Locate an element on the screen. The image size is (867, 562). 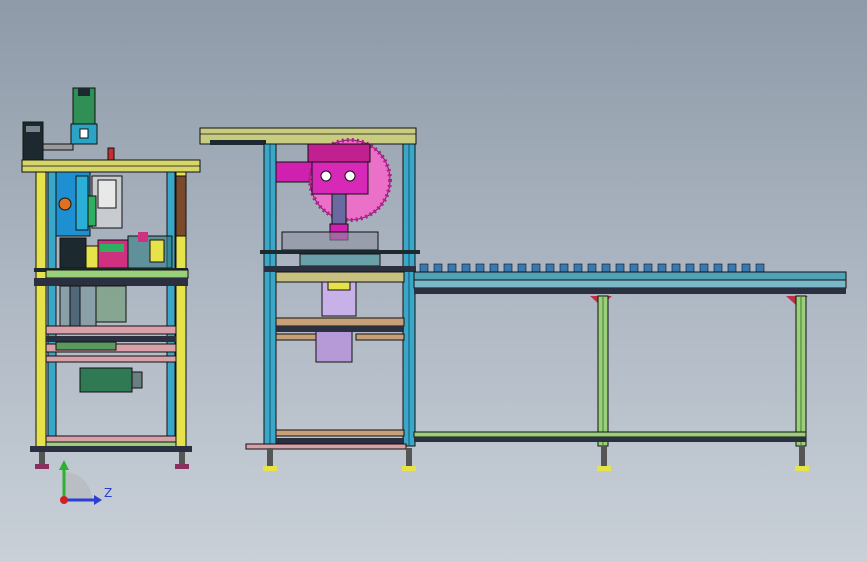
axis-triad-icon: Z is located at coordinates (85, 482).